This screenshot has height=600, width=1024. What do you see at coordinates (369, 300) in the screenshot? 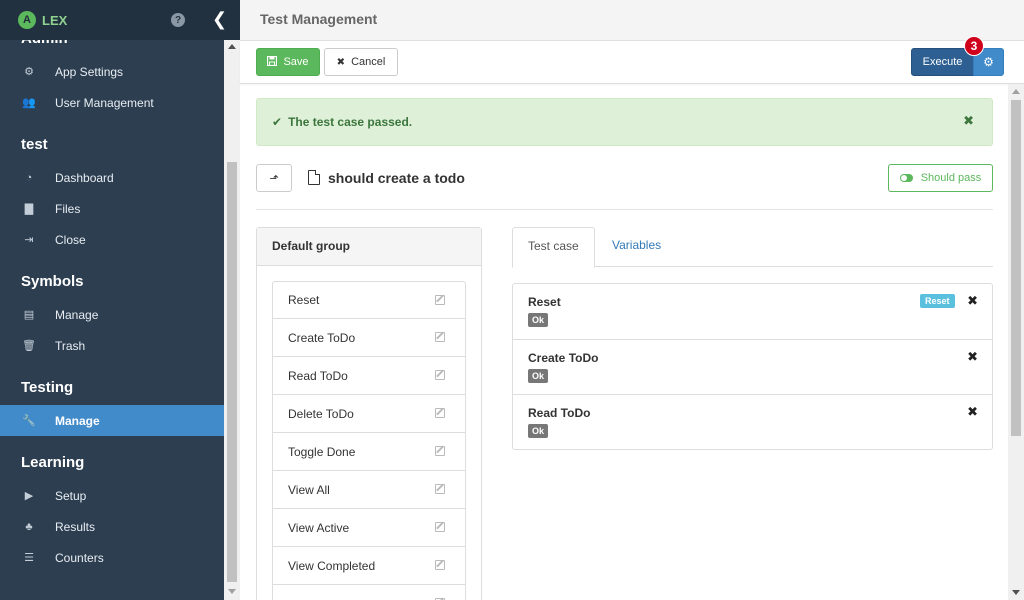
I see `symbol-list-item: Reset` at bounding box center [369, 300].